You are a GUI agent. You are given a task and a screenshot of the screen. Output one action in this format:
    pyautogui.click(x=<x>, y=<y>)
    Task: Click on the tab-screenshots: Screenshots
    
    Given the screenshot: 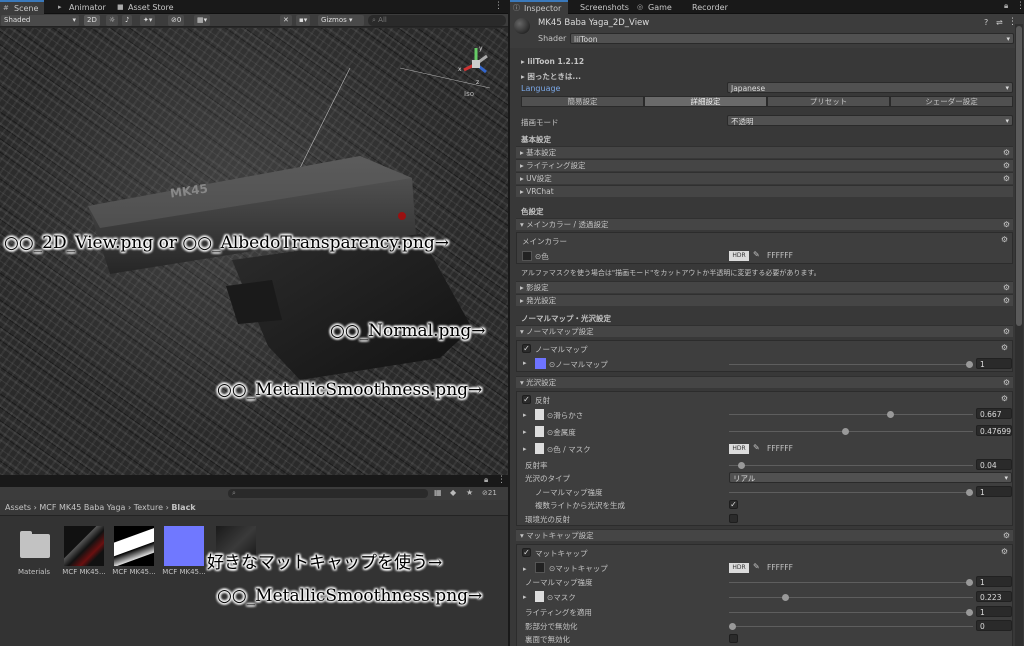 What is the action you would take?
    pyautogui.click(x=600, y=7)
    